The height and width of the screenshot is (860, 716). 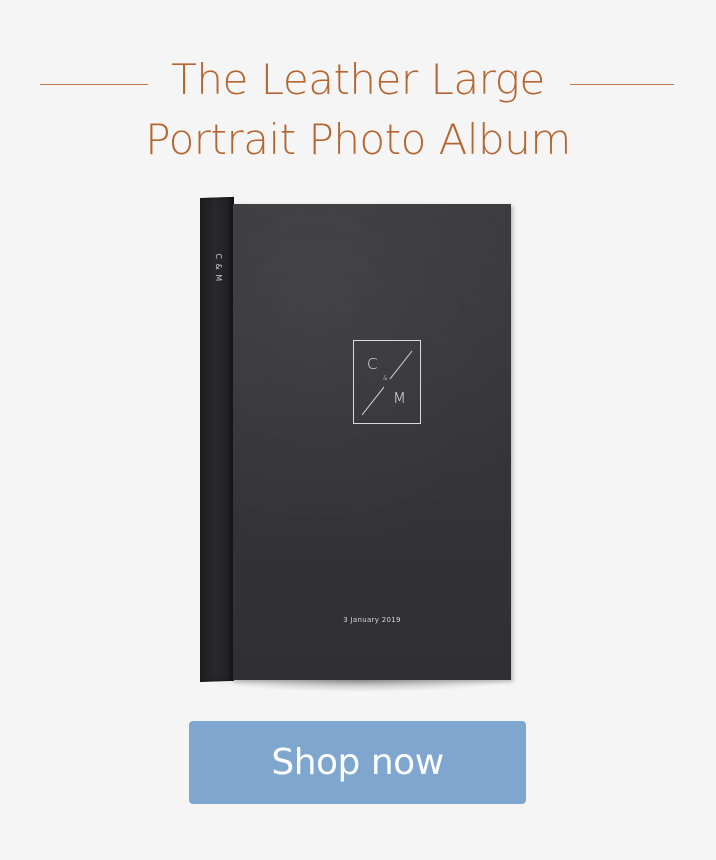 I want to click on monogram-diagonals, so click(x=387, y=383).